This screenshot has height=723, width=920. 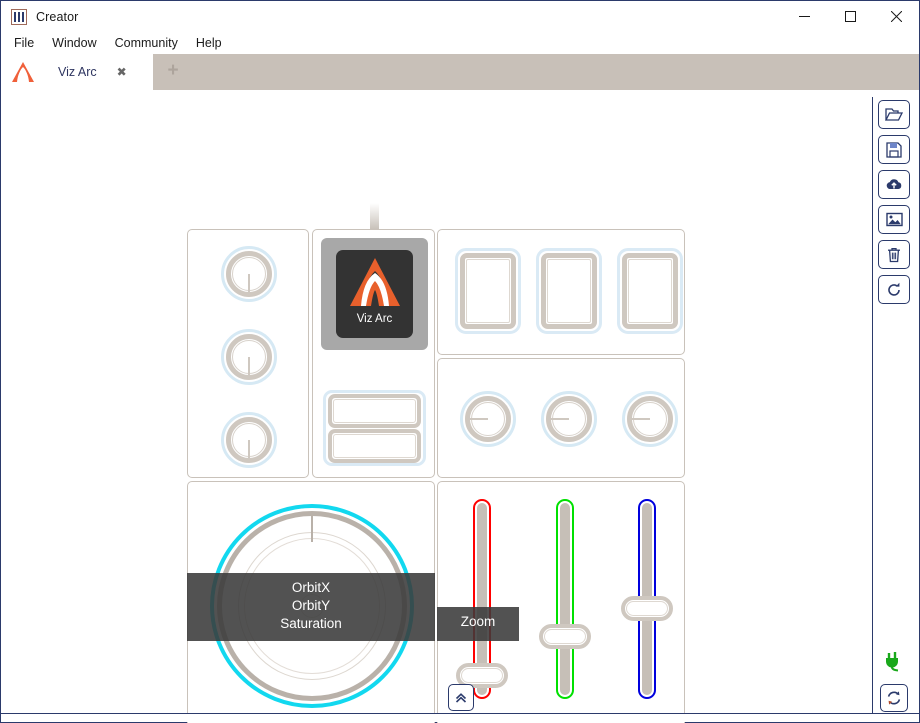 What do you see at coordinates (312, 529) in the screenshot?
I see `trackball-tick` at bounding box center [312, 529].